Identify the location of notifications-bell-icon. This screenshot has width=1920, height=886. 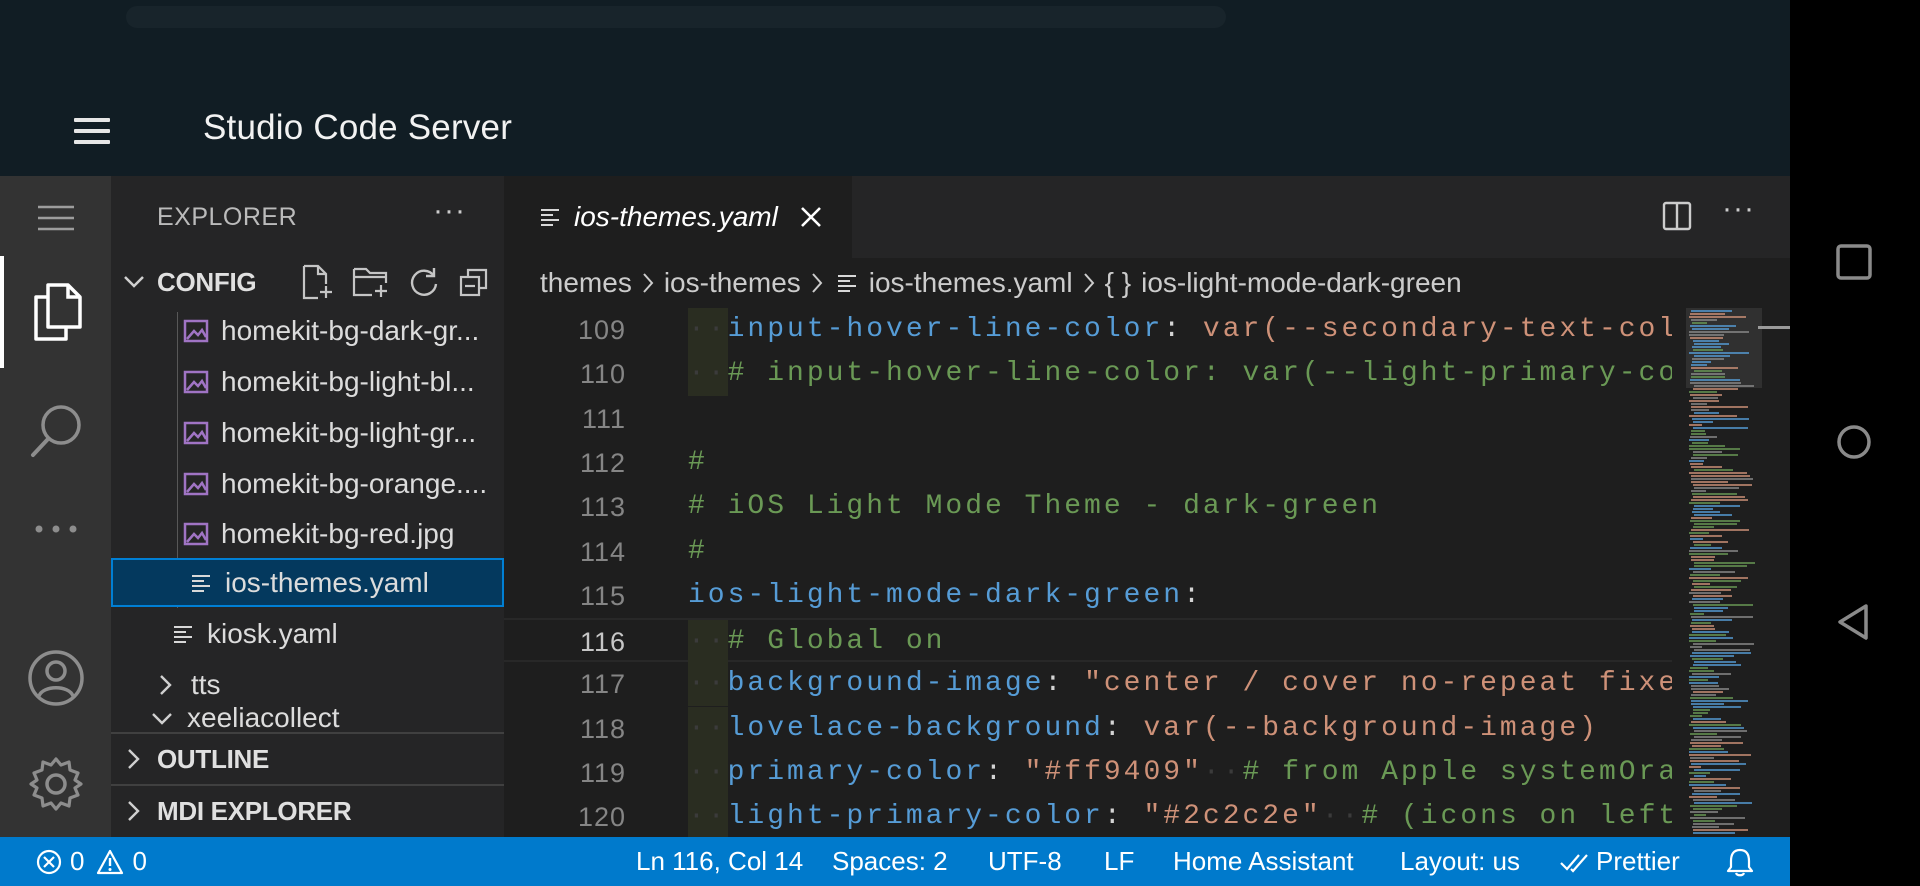
(1740, 861).